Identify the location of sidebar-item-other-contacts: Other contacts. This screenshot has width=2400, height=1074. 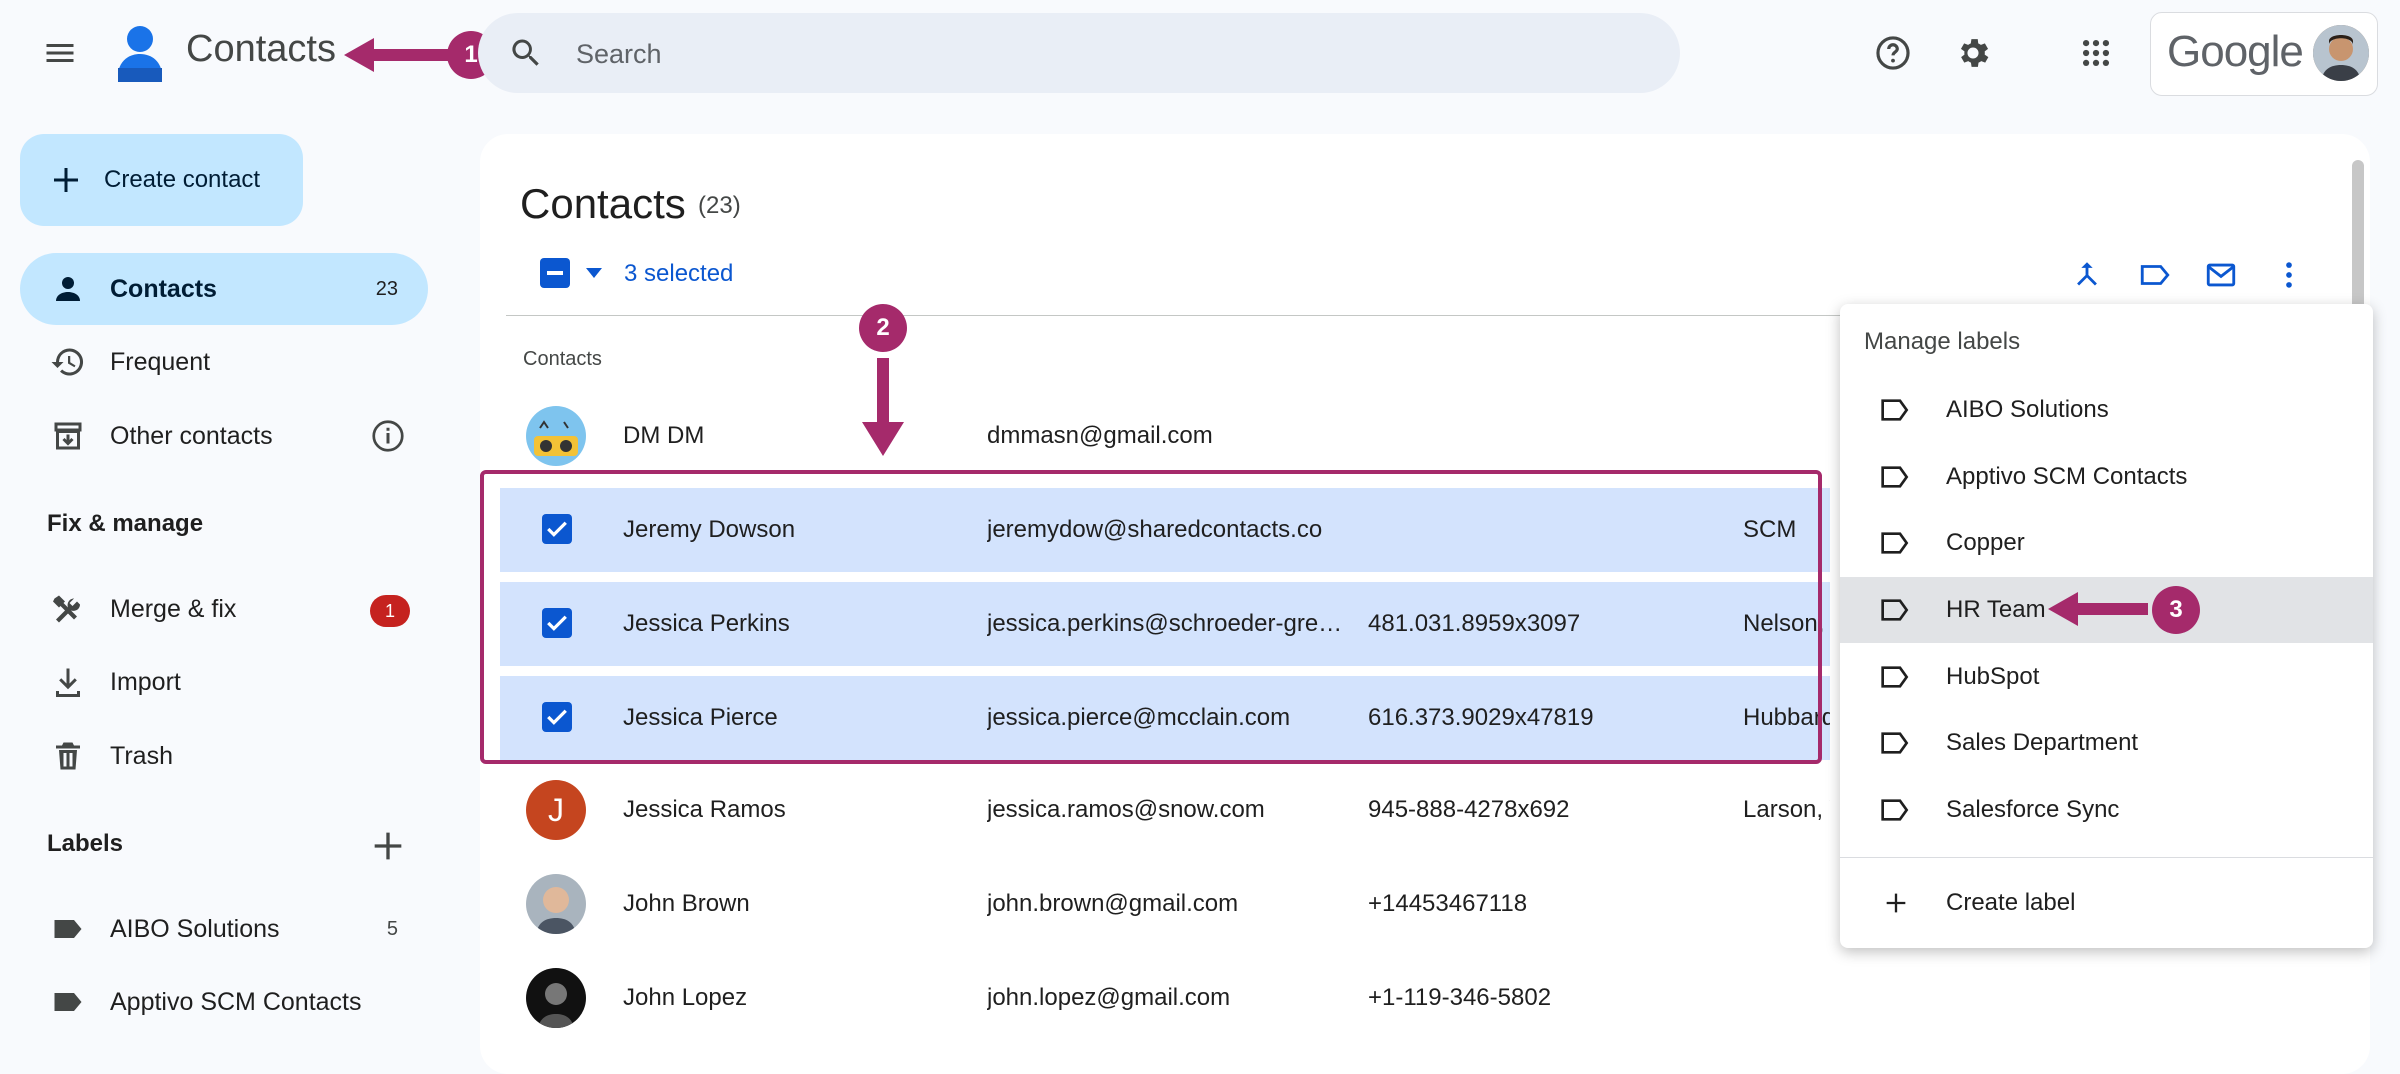
(224, 436).